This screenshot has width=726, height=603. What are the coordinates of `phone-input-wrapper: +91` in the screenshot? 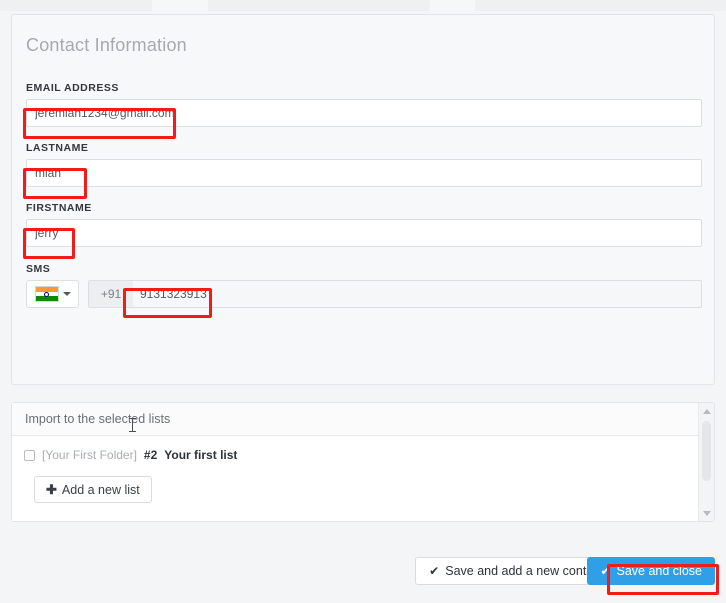 It's located at (395, 294).